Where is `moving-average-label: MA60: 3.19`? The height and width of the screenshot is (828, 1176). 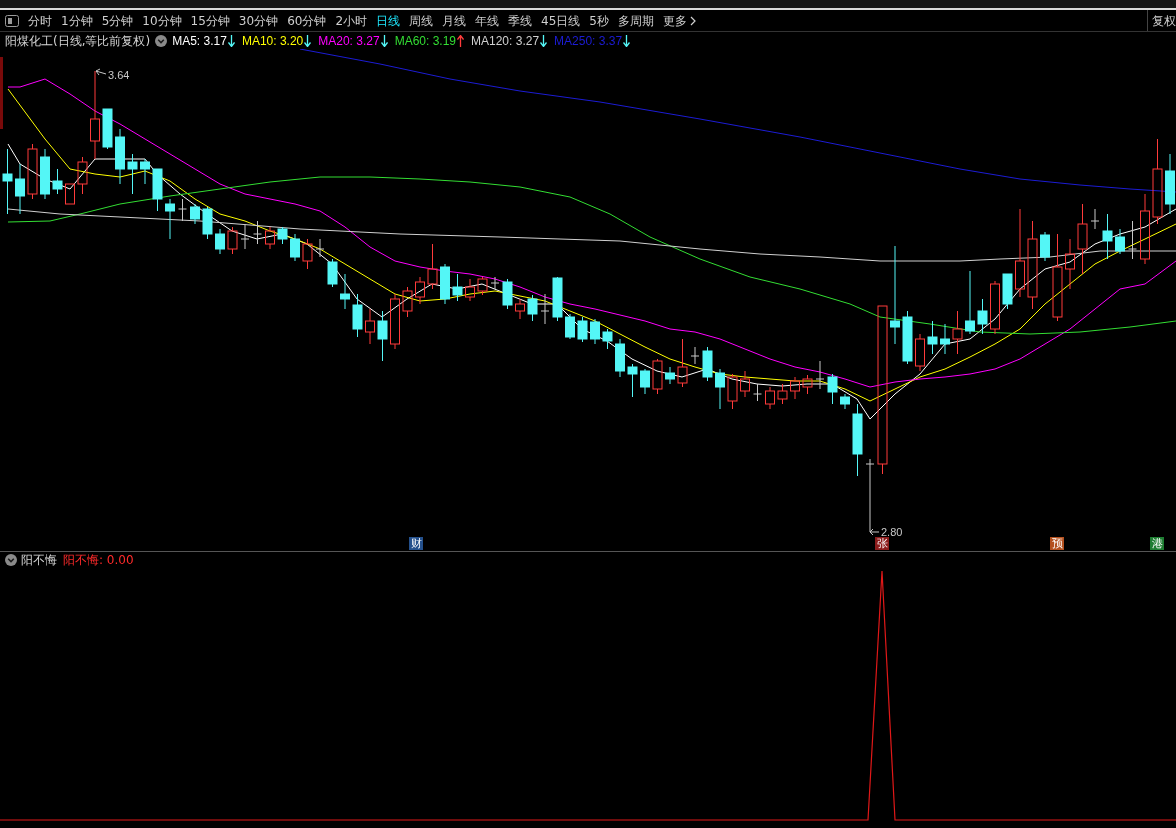 moving-average-label: MA60: 3.19 is located at coordinates (425, 41).